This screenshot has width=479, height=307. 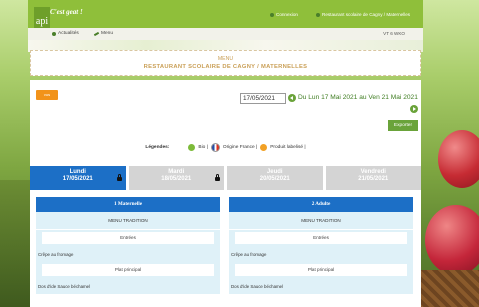 I want to click on tab-day-name: Lundi, so click(x=77, y=172).